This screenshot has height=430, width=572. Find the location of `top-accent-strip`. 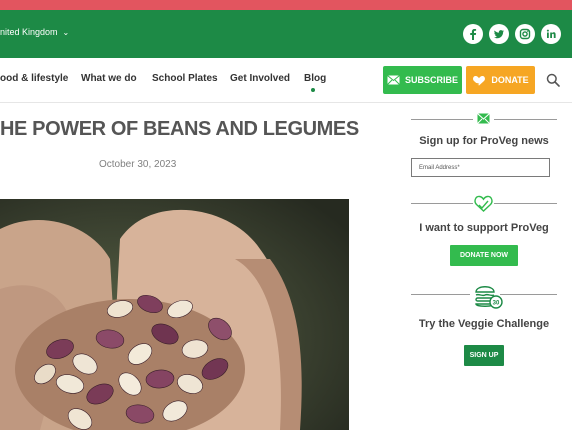

top-accent-strip is located at coordinates (286, 5).